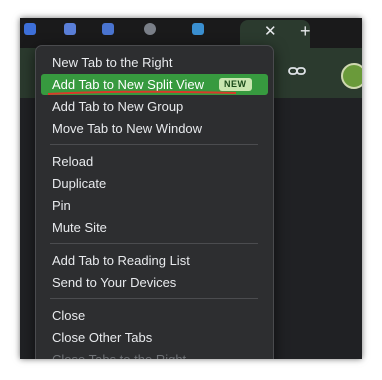  I want to click on menu-item-label: Move Tab to New Window, so click(127, 128).